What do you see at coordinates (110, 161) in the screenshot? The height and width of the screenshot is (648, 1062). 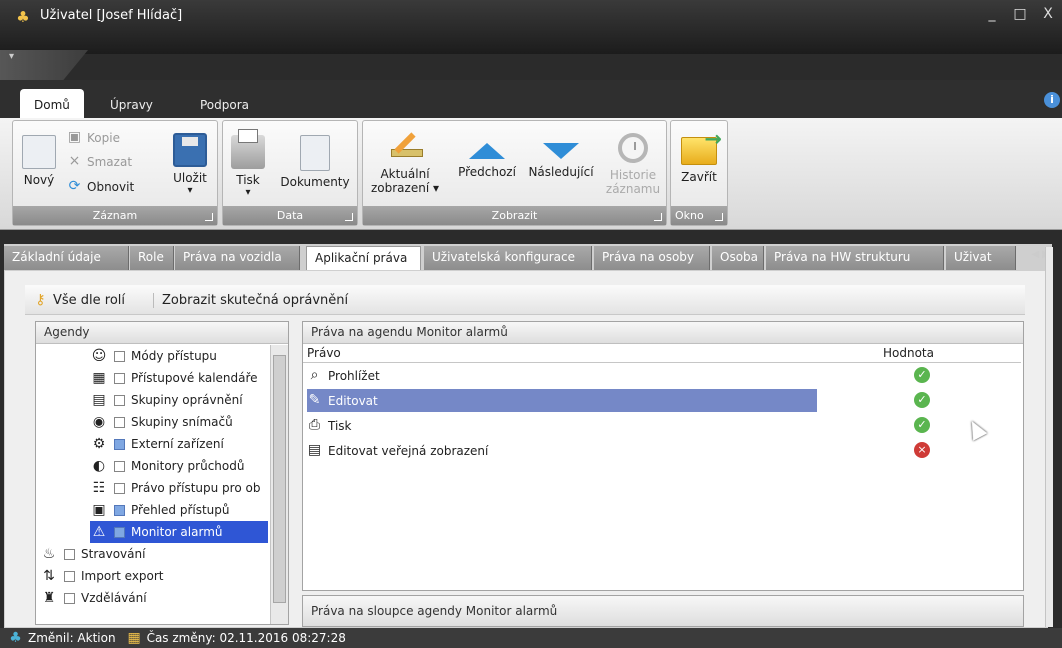 I see `delete-label: Smazat` at bounding box center [110, 161].